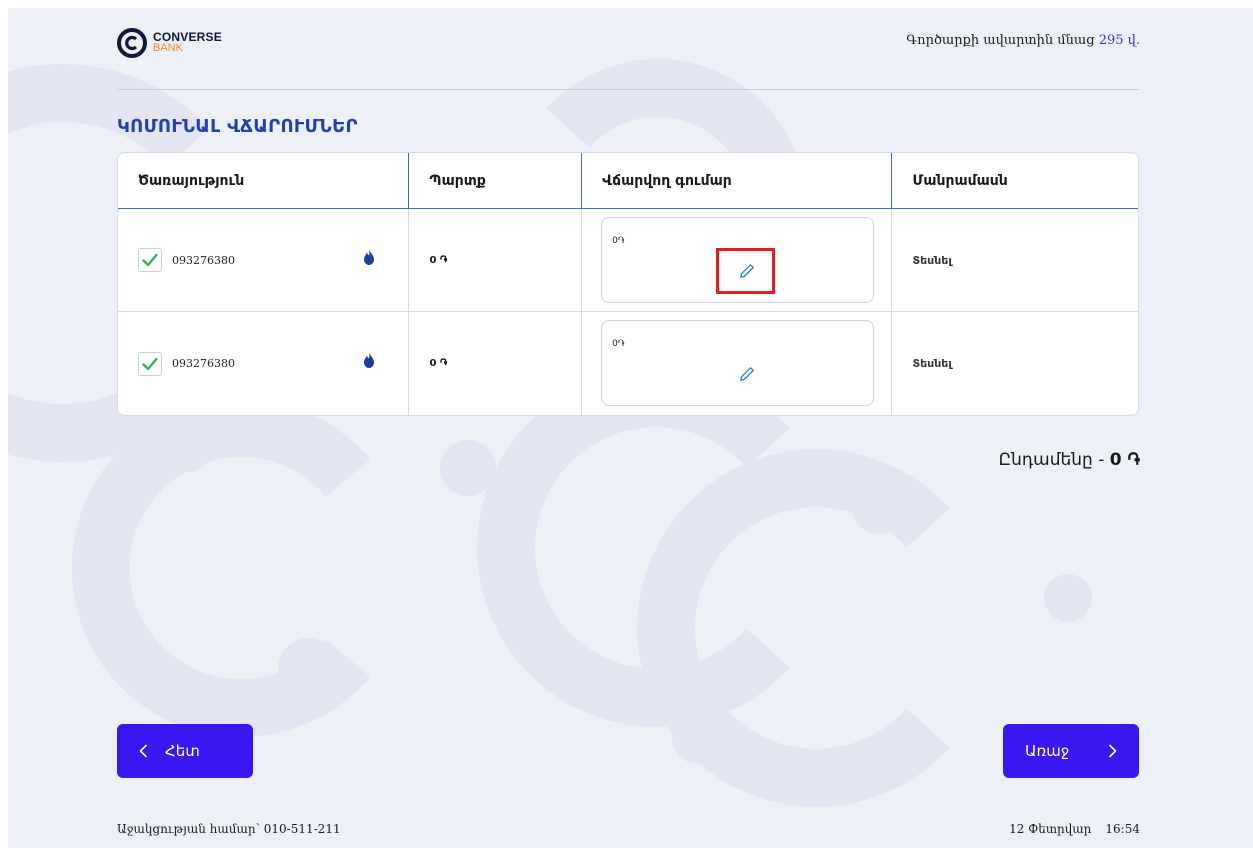 This screenshot has width=1253, height=848. I want to click on support-info: Աջակցության համար՝ 010-511-211, so click(229, 829).